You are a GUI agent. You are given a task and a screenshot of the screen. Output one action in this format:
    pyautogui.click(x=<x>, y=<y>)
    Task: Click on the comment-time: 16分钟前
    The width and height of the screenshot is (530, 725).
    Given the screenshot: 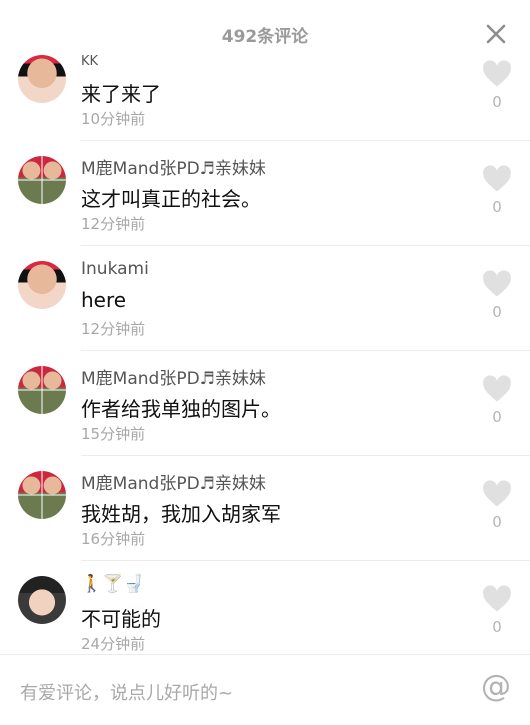 What is the action you would take?
    pyautogui.click(x=113, y=539)
    